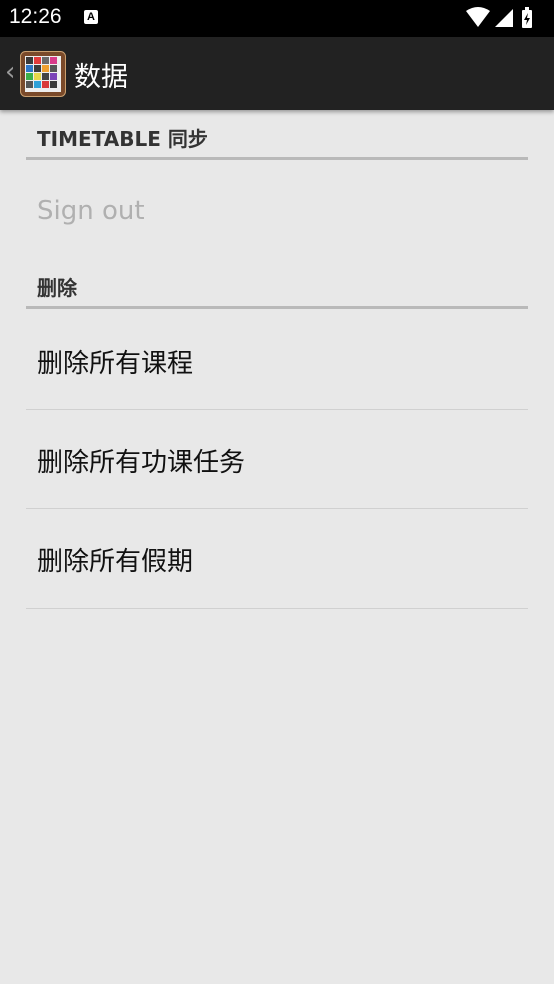  What do you see at coordinates (35, 16) in the screenshot?
I see `status-time: 12:26` at bounding box center [35, 16].